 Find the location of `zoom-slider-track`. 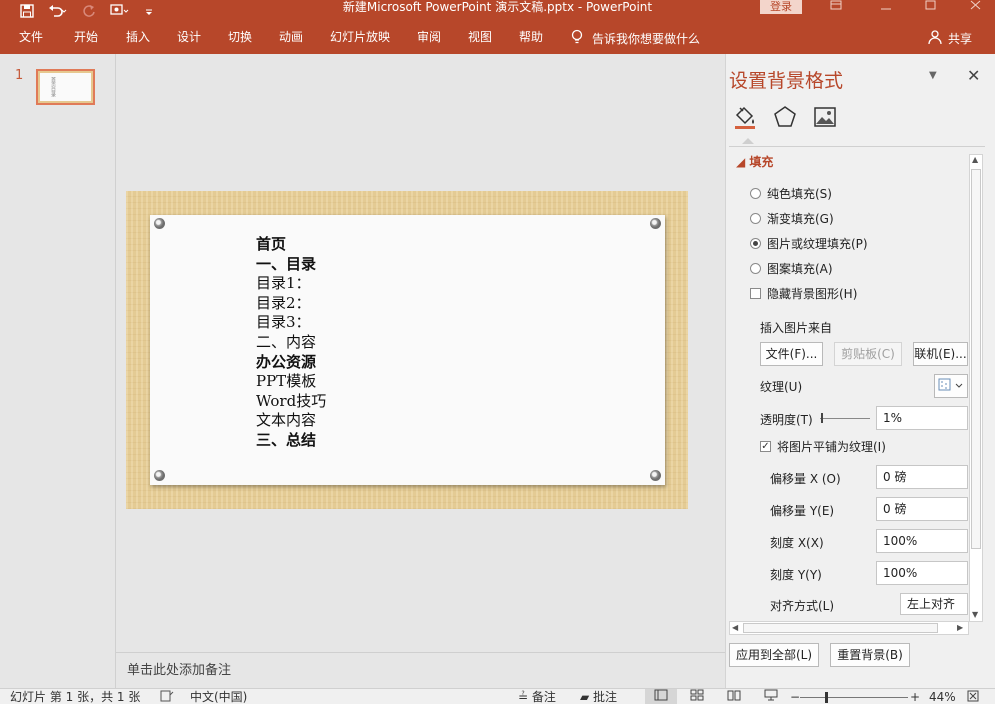

zoom-slider-track is located at coordinates (854, 697).